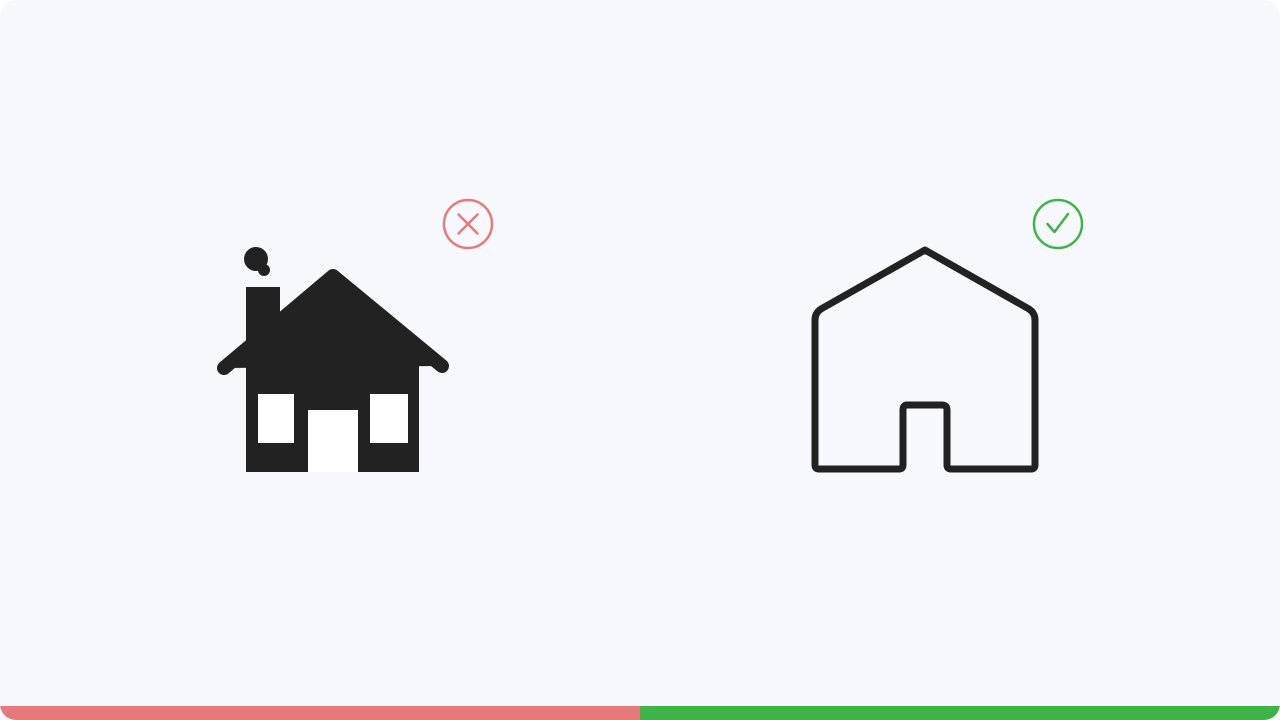 This screenshot has width=1280, height=720. Describe the element at coordinates (333, 359) in the screenshot. I see `filled-detailed-house-icon` at that location.